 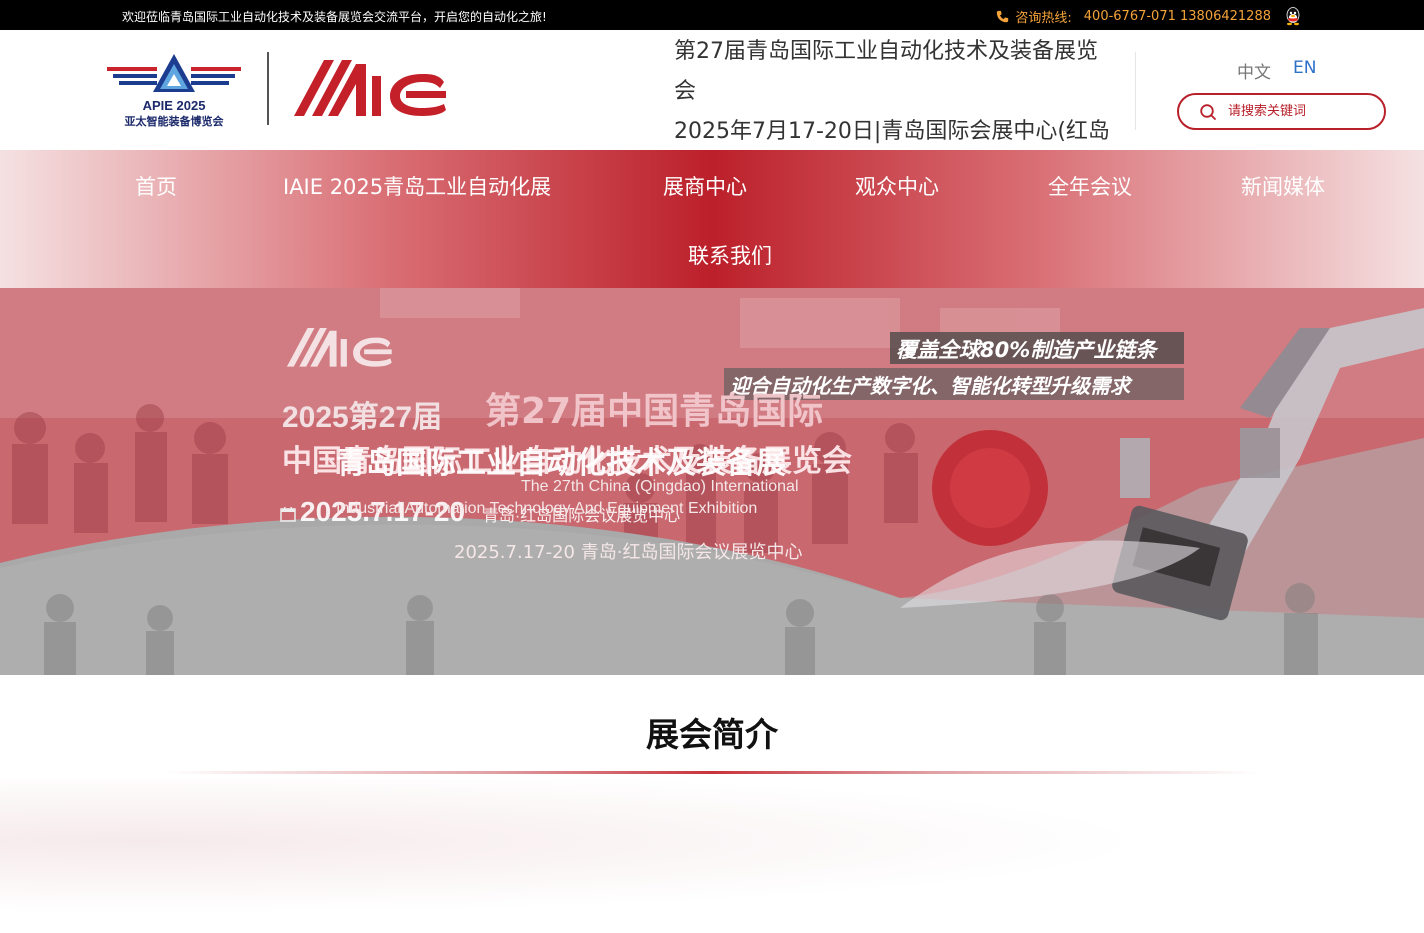 I want to click on section-title-expo-intro: 展会简介, so click(x=712, y=734).